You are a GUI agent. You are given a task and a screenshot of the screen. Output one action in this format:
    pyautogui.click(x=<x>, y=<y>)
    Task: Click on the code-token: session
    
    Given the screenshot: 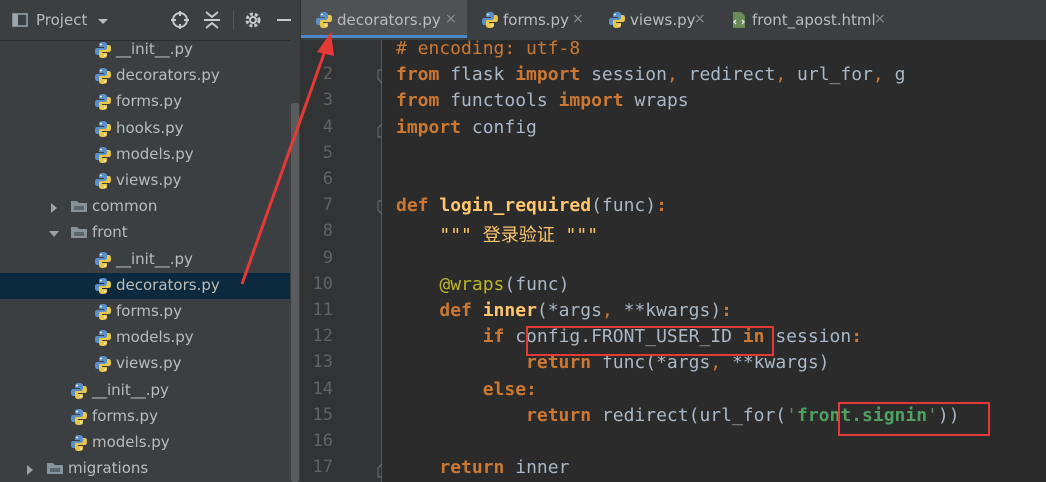 What is the action you would take?
    pyautogui.click(x=808, y=337)
    